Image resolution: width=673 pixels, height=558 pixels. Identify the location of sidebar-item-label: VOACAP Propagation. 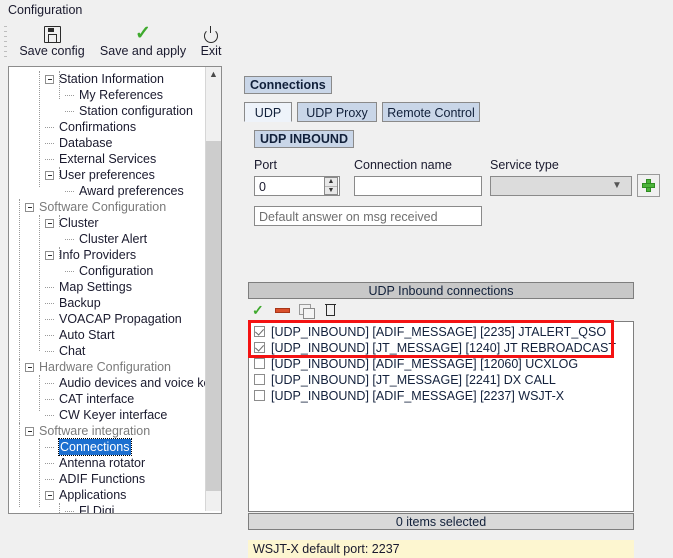
(120, 319).